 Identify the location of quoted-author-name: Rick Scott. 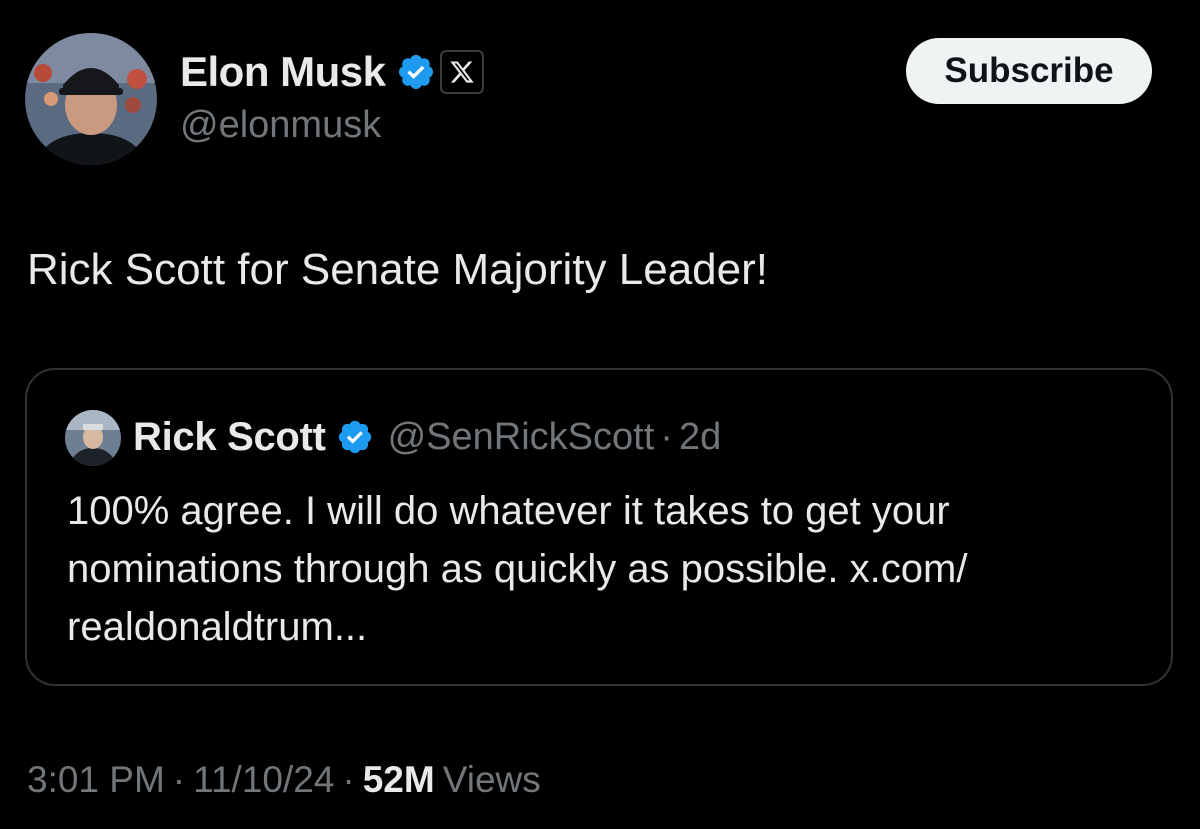
(229, 437).